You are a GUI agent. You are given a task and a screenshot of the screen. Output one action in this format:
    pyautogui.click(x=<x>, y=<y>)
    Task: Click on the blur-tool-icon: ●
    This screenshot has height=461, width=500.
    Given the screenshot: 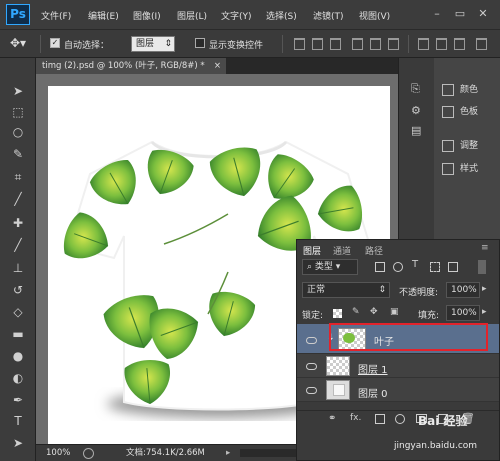 What is the action you would take?
    pyautogui.click(x=18, y=356)
    